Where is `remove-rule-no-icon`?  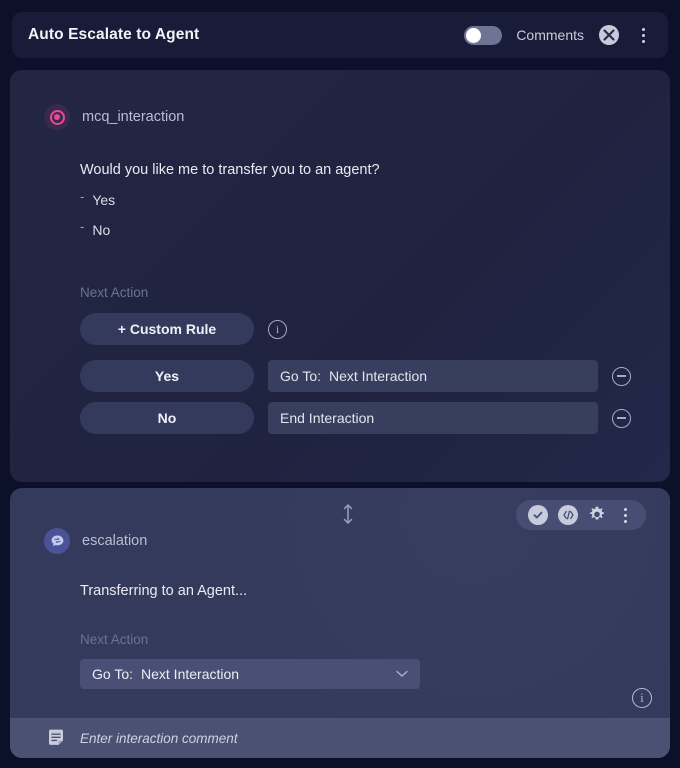
remove-rule-no-icon is located at coordinates (621, 418).